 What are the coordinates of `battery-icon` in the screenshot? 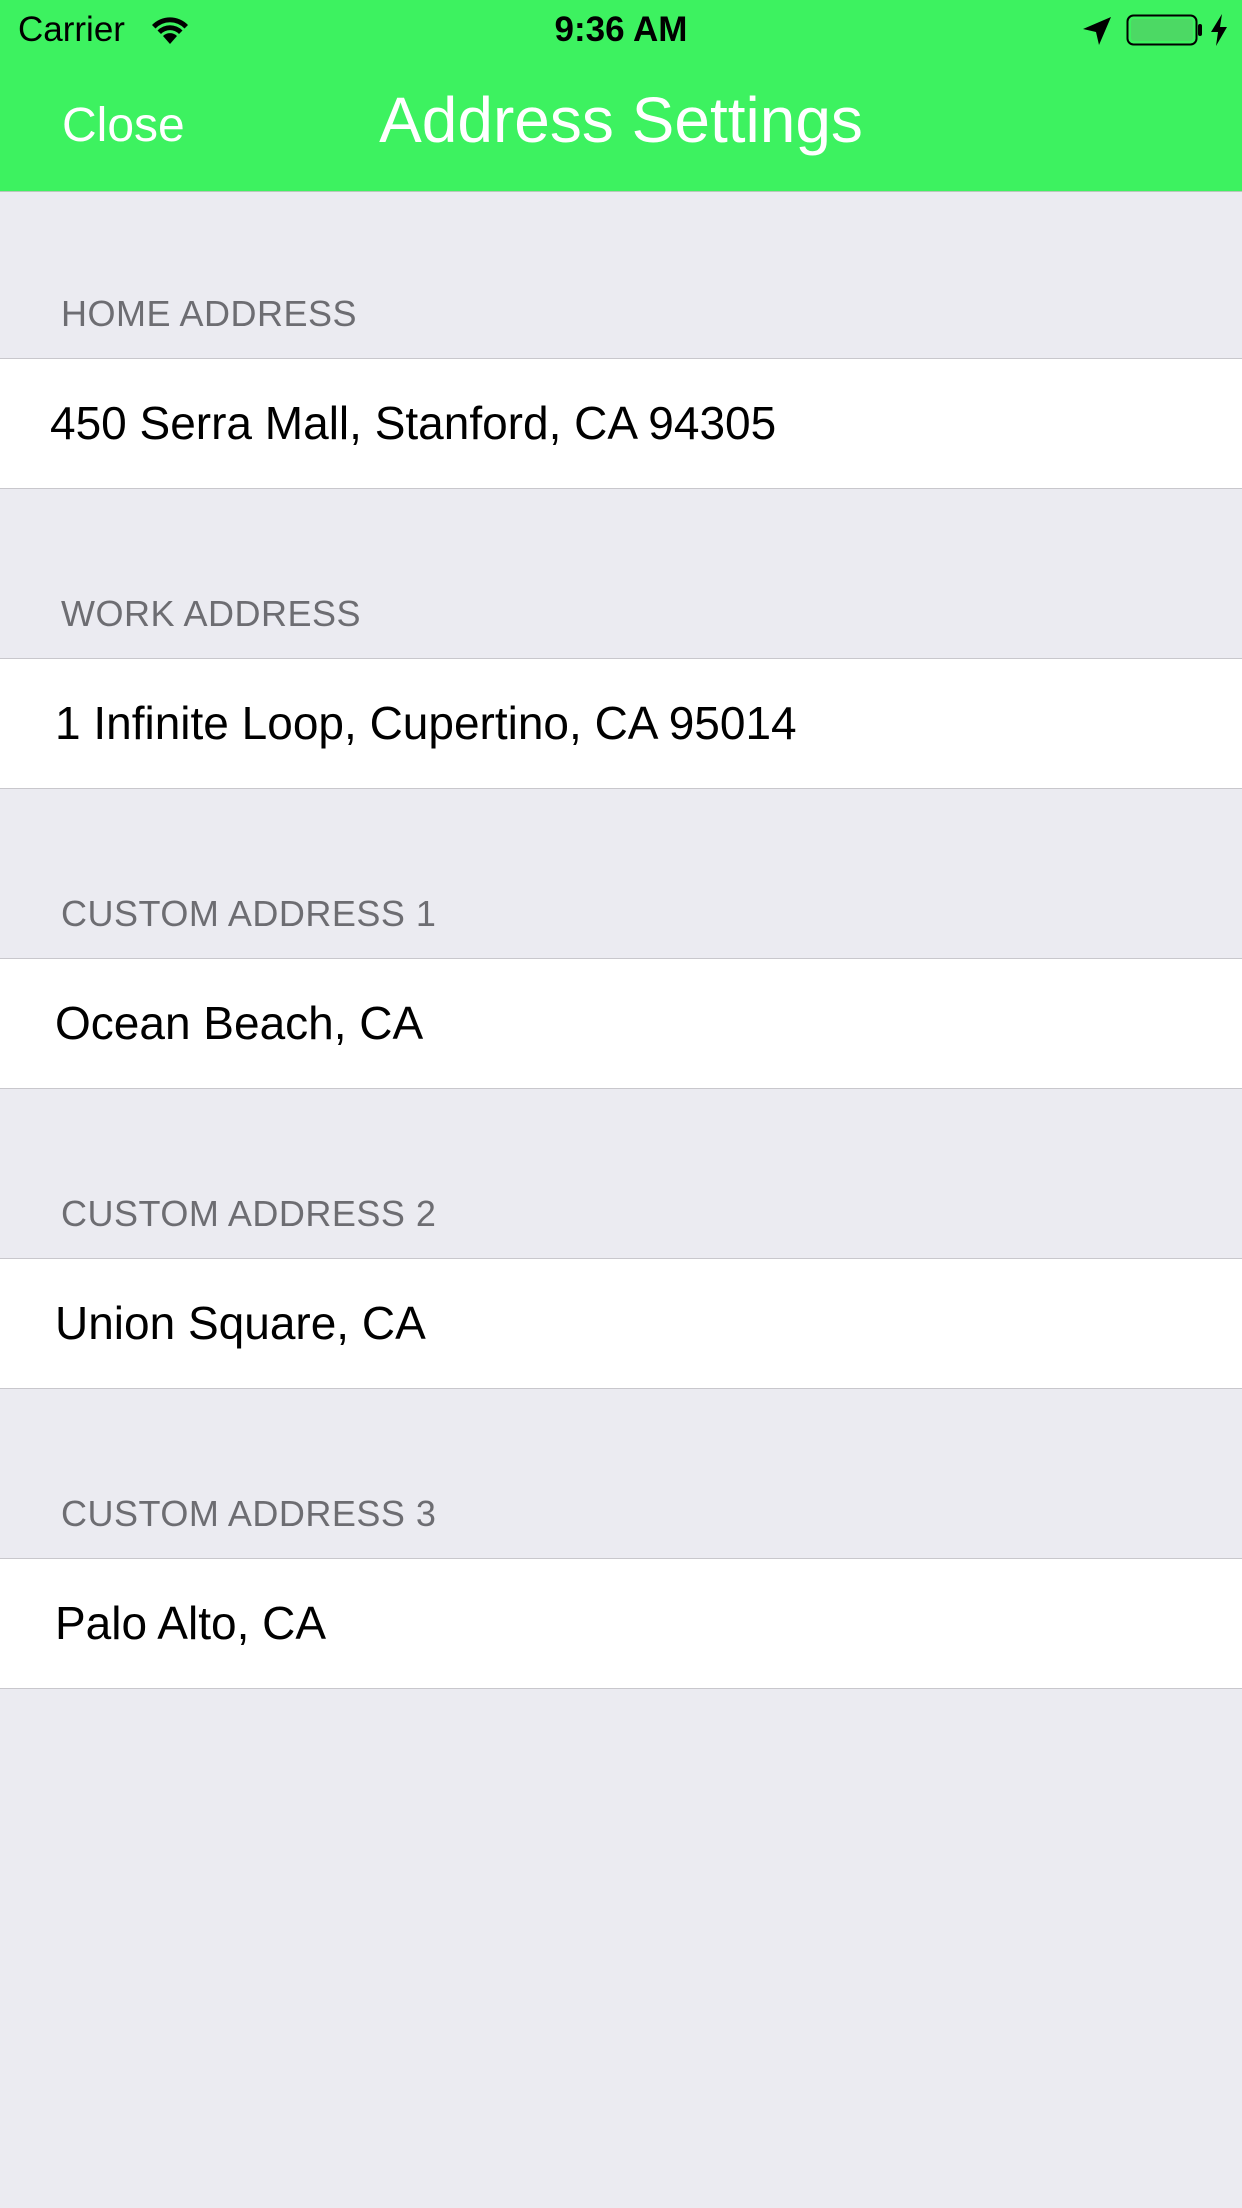 It's located at (1164, 30).